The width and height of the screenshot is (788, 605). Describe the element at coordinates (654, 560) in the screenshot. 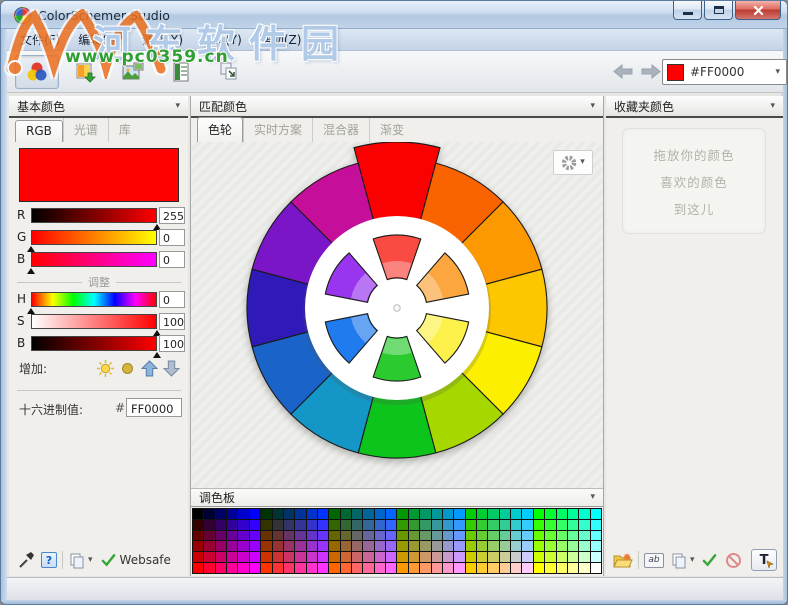

I see `rename-button: ab` at that location.